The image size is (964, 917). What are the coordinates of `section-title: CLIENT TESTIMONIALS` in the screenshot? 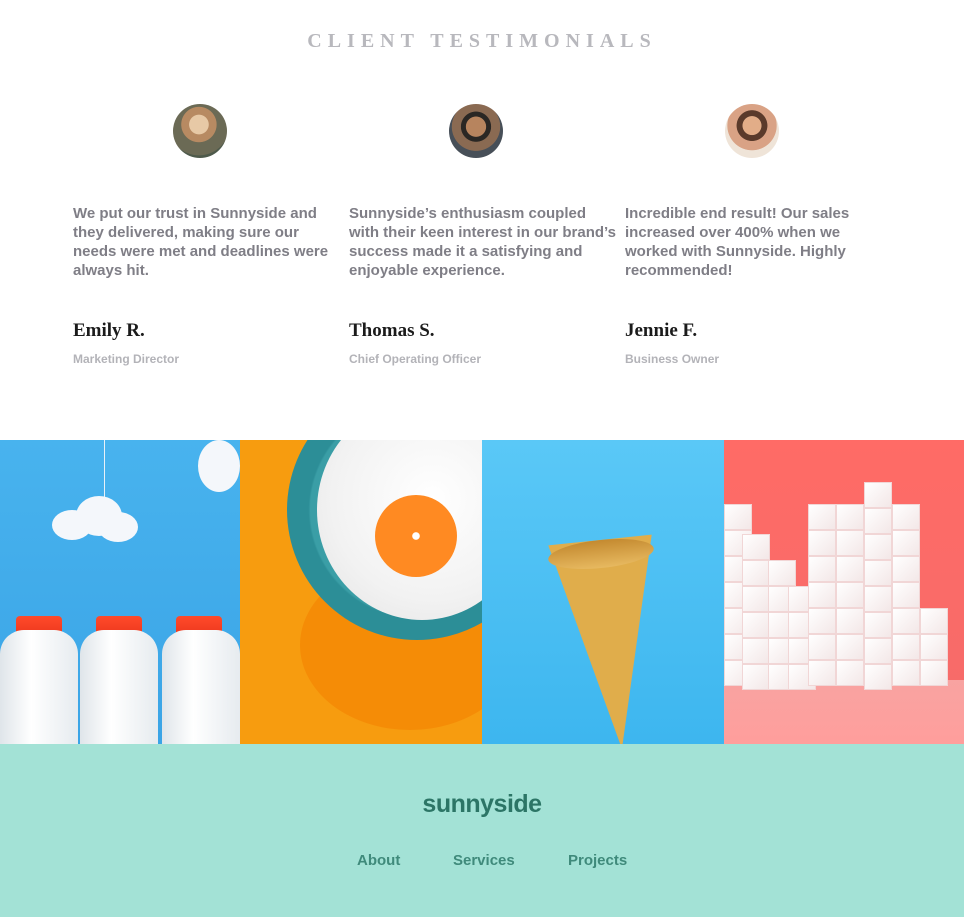 It's located at (482, 41).